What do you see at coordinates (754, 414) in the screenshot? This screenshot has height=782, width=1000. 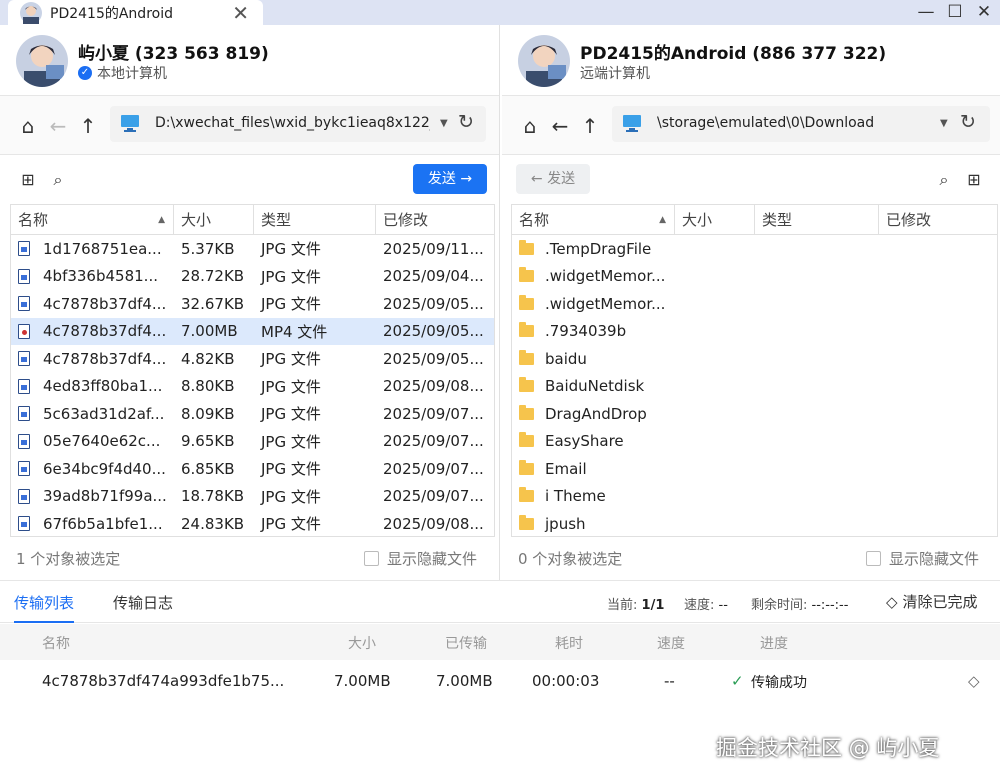 I see `folder-row: DragAndDrop` at bounding box center [754, 414].